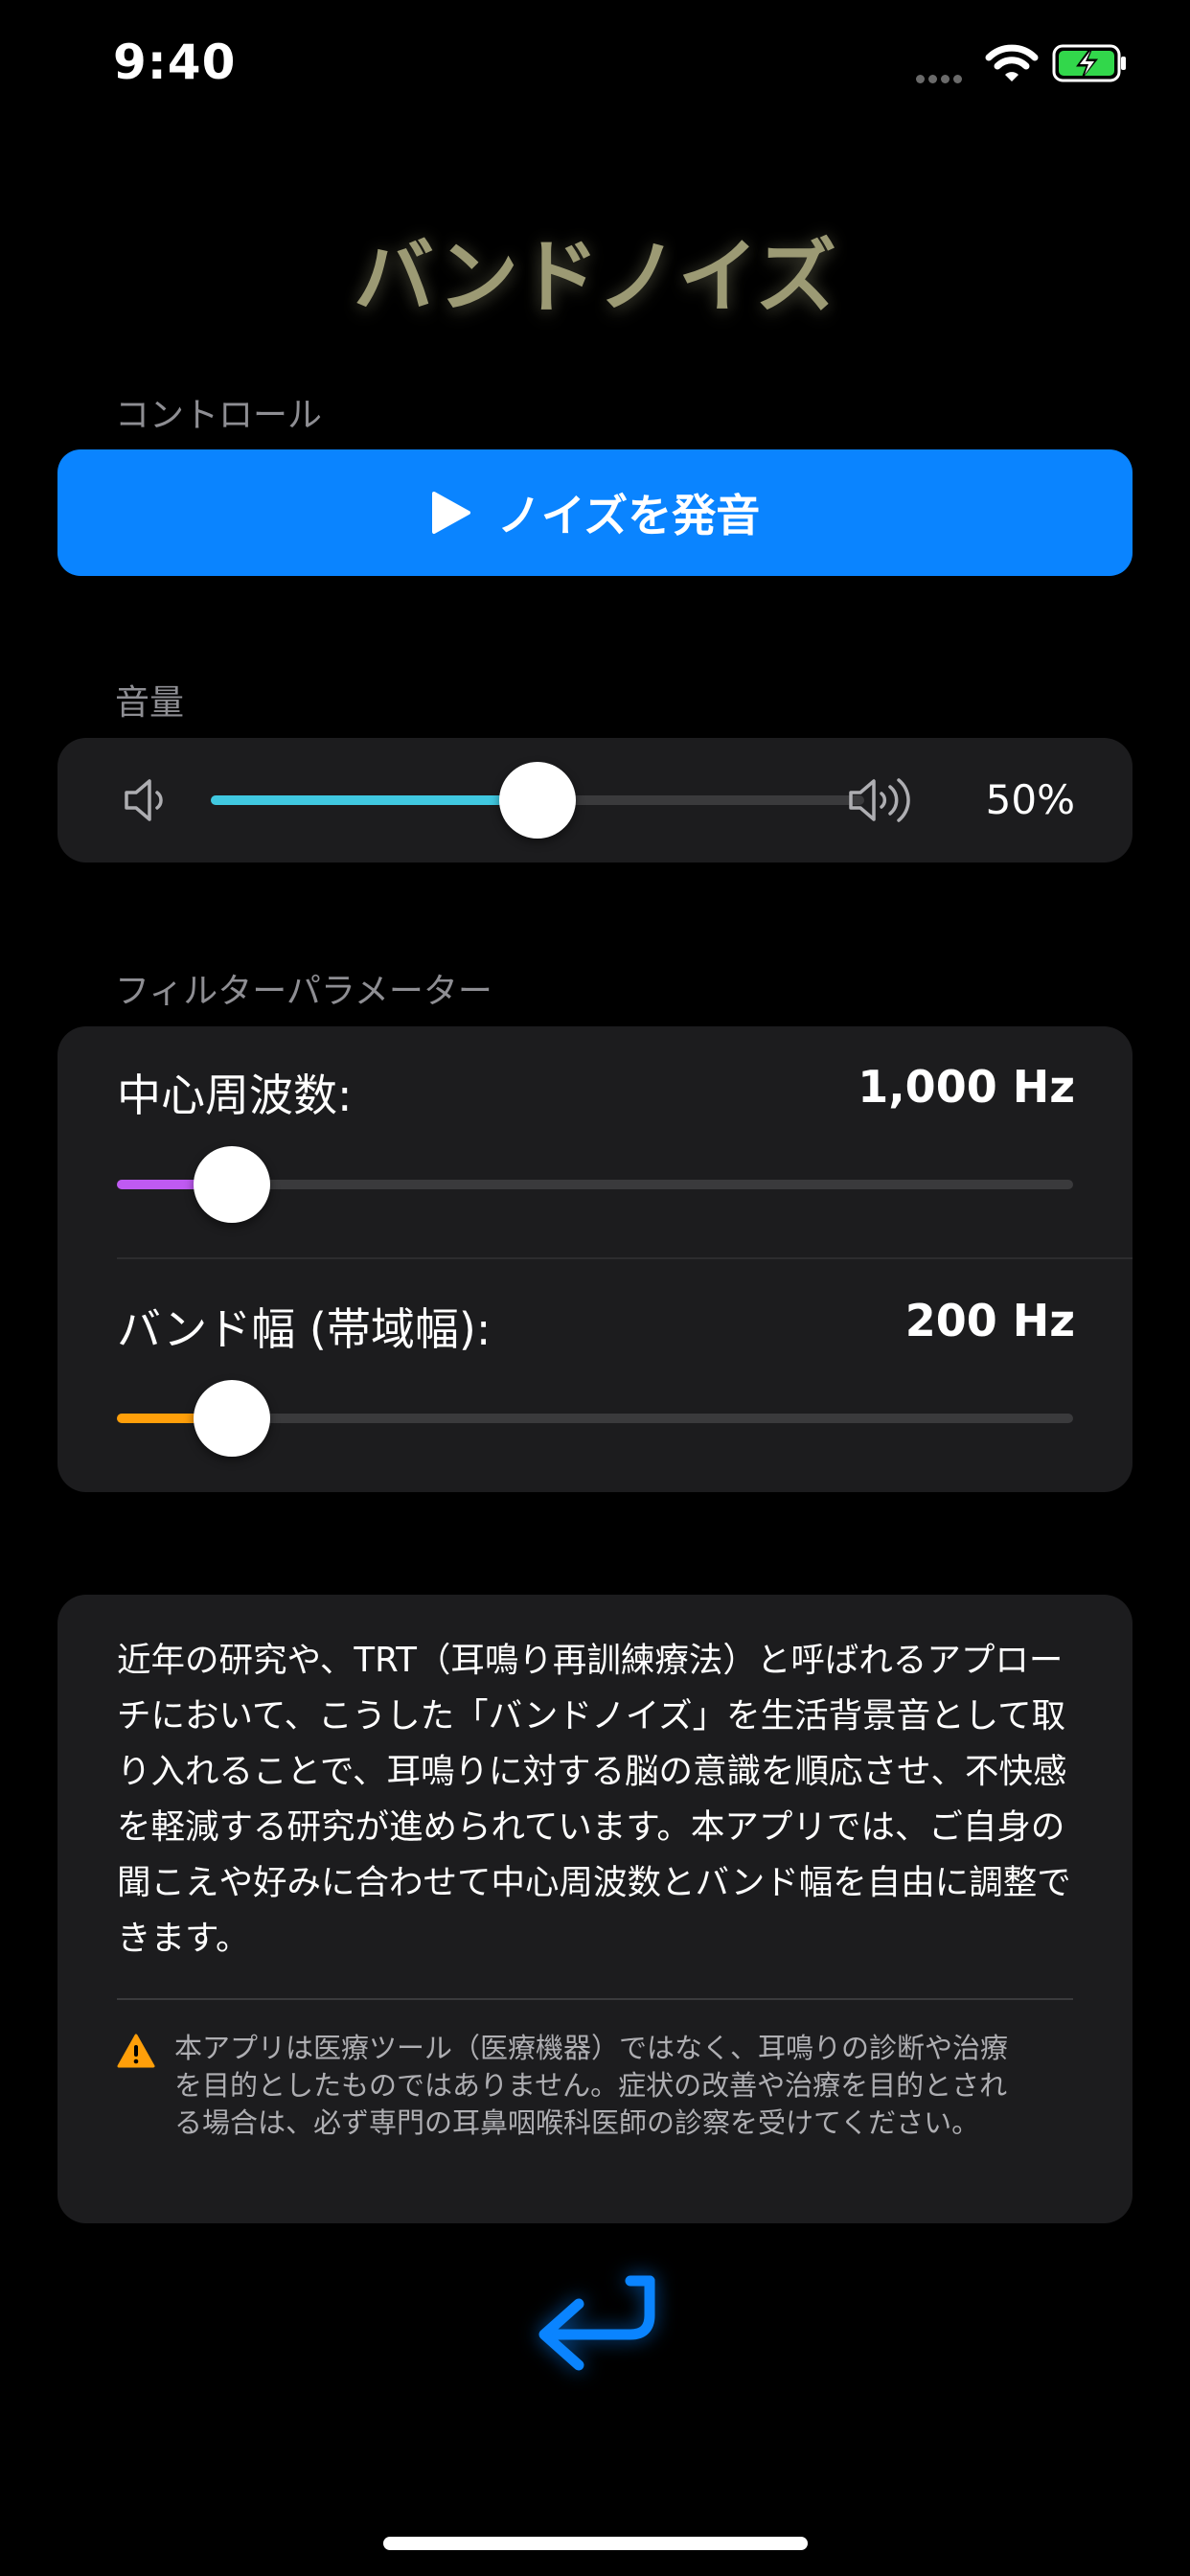  What do you see at coordinates (595, 800) in the screenshot?
I see `volume-card: 50%` at bounding box center [595, 800].